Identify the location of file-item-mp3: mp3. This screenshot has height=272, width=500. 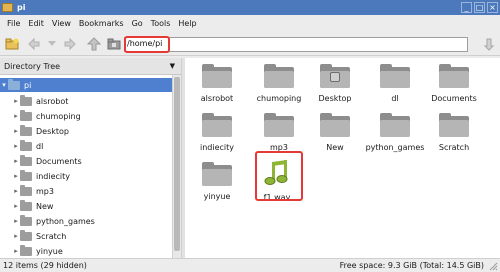
(279, 132).